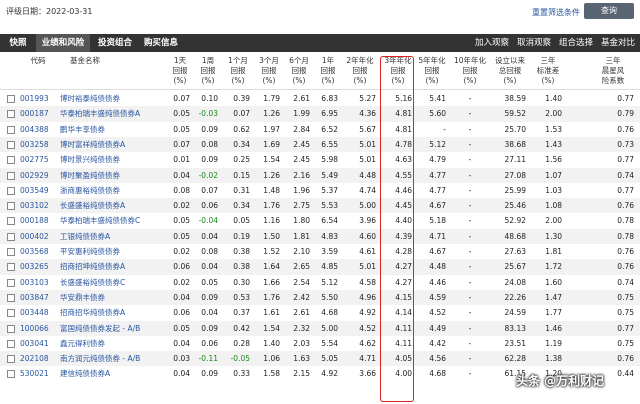  What do you see at coordinates (115, 251) in the screenshot?
I see `fund-name-link: 平安惠利纯债债券` at bounding box center [115, 251].